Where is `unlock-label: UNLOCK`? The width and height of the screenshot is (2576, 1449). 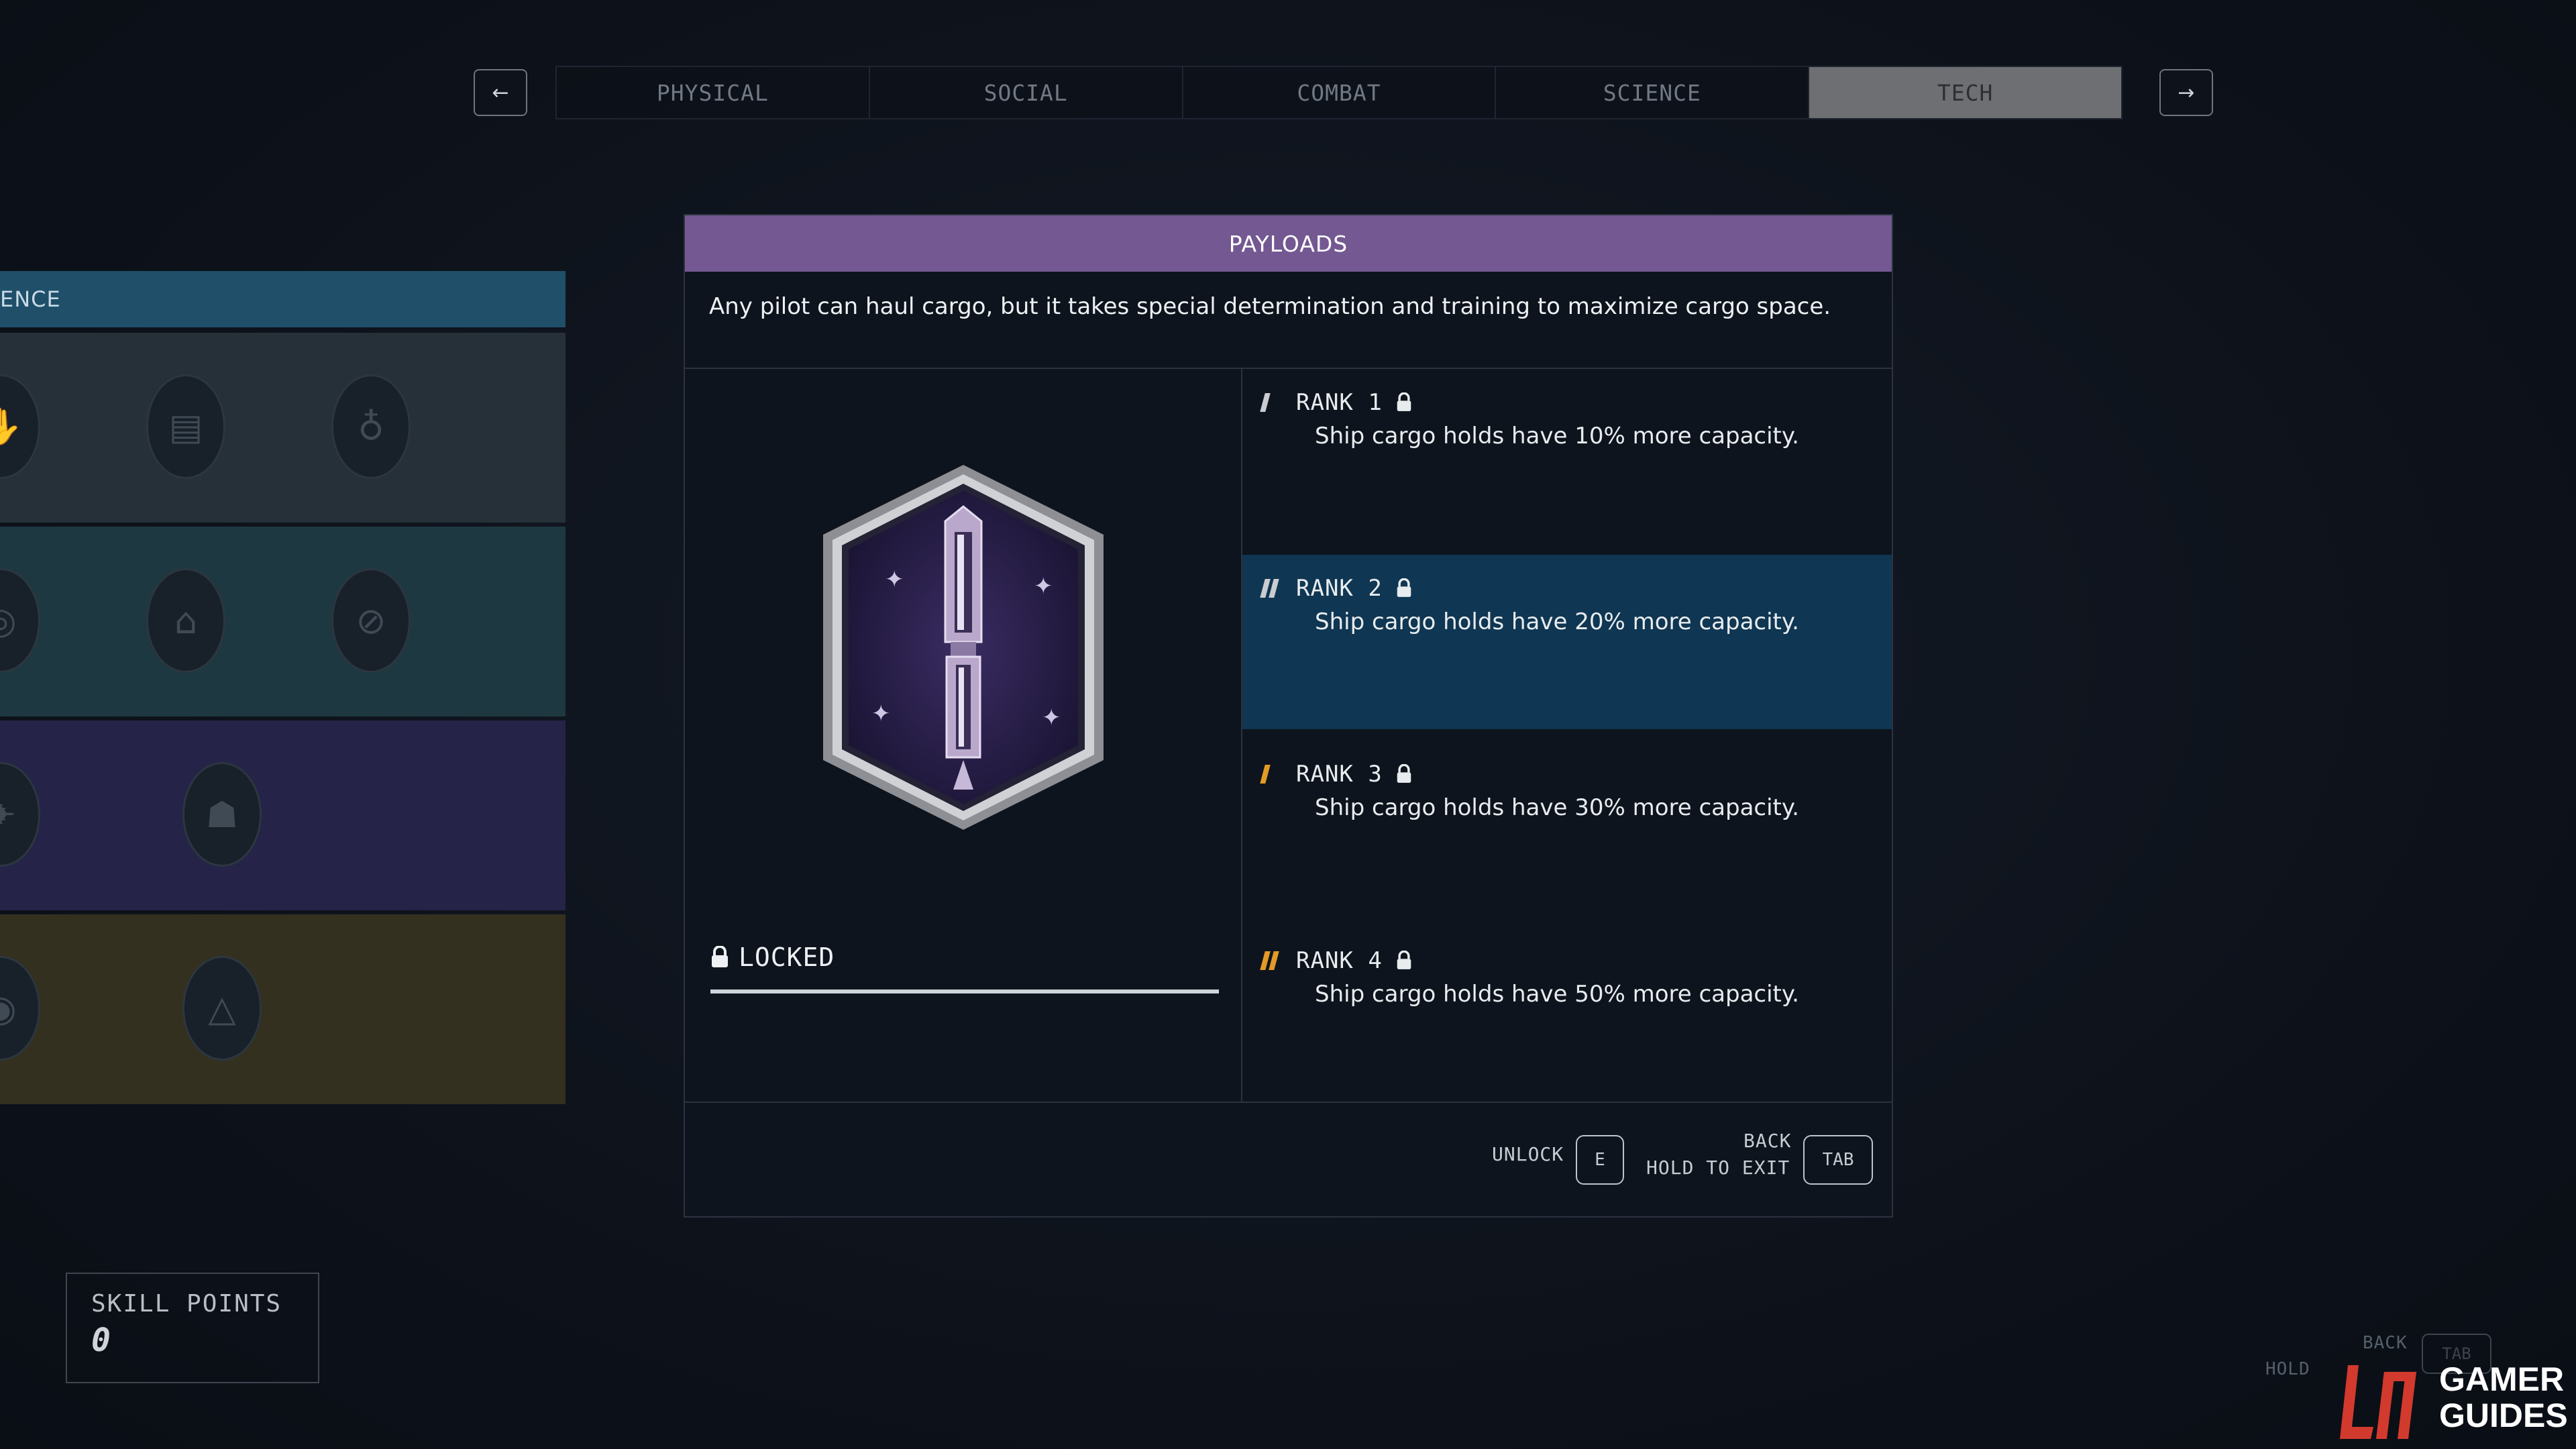 unlock-label: UNLOCK is located at coordinates (1528, 1154).